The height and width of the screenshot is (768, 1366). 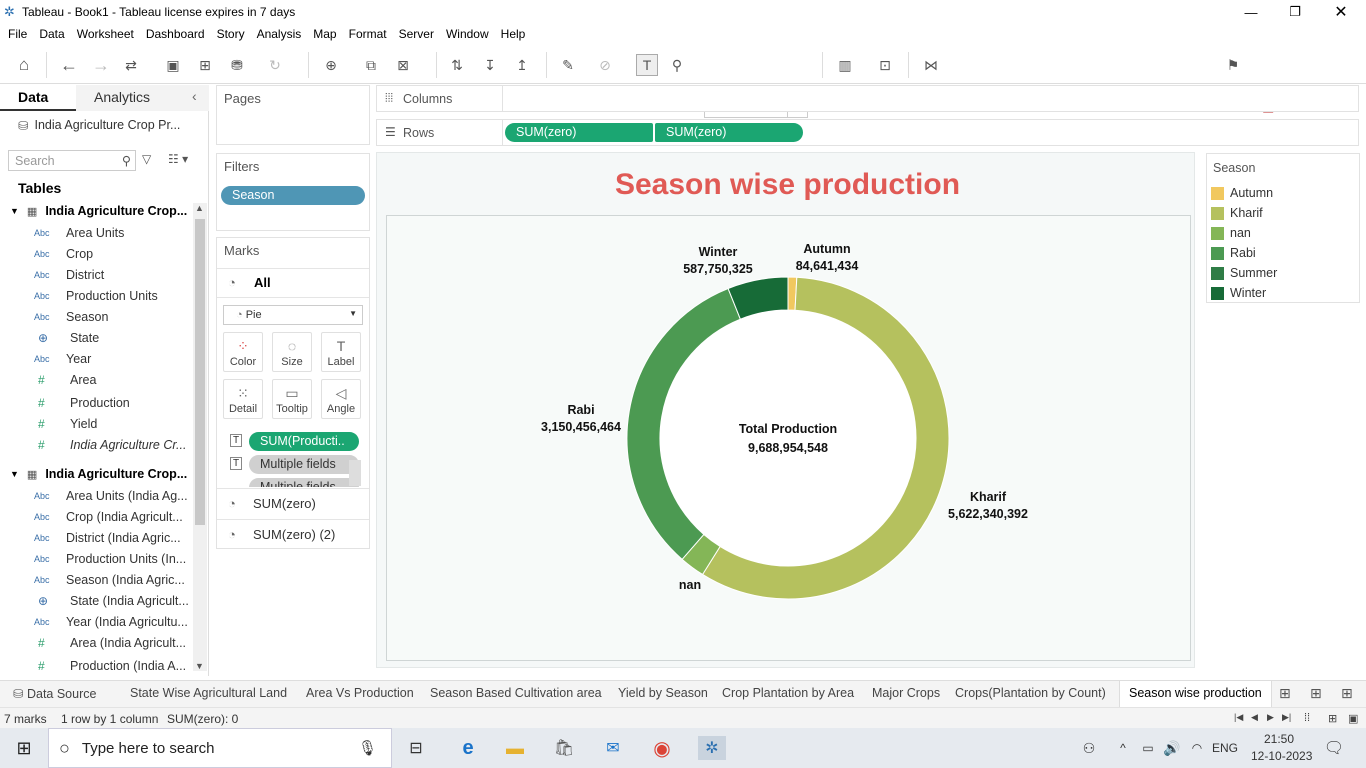 I want to click on sort-ascending-icon: ↧, so click(x=490, y=65).